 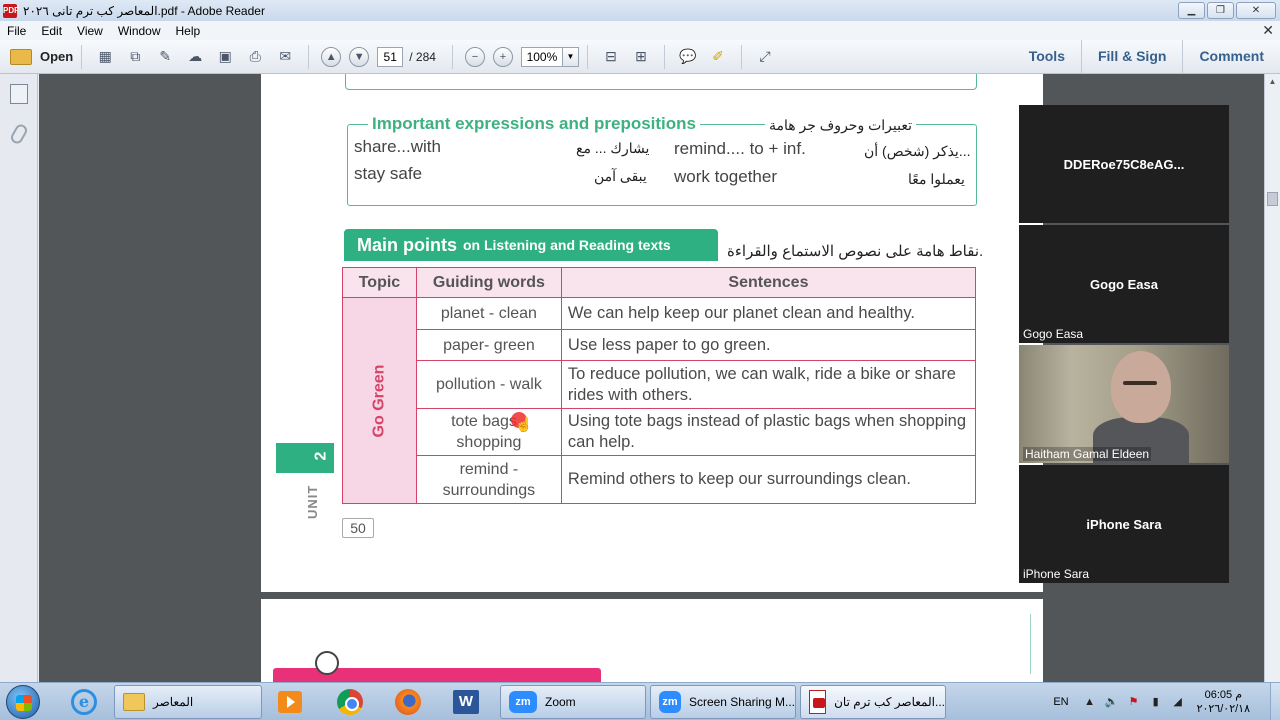 I want to click on attachments-icon, so click(x=18, y=134).